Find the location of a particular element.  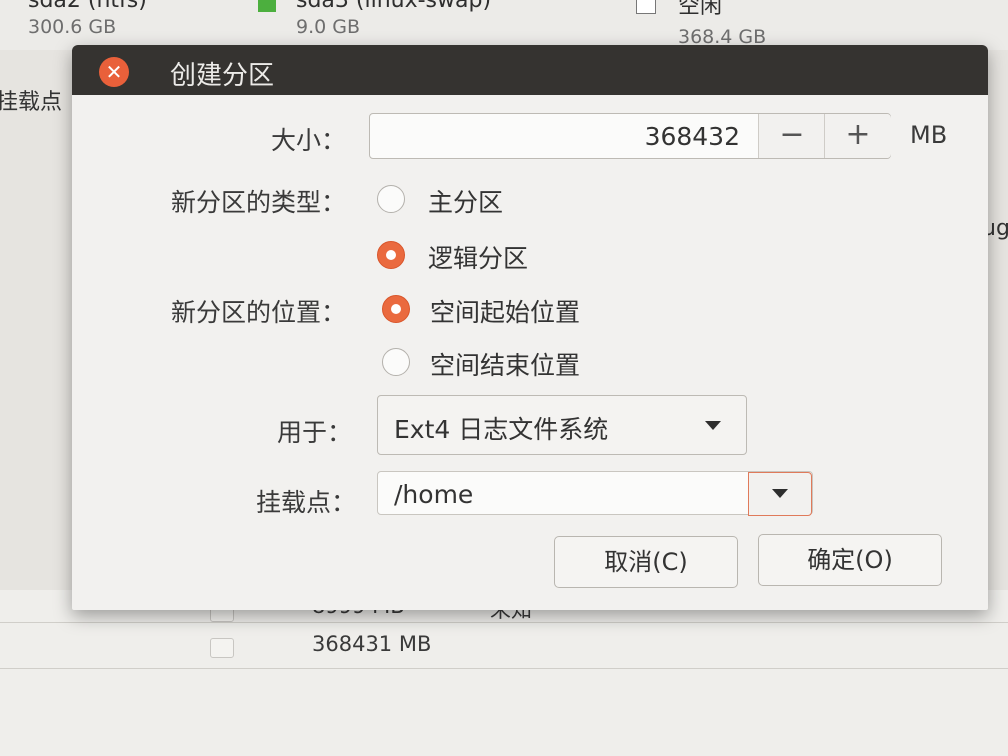

cancel-button: 取消(C) is located at coordinates (646, 562).